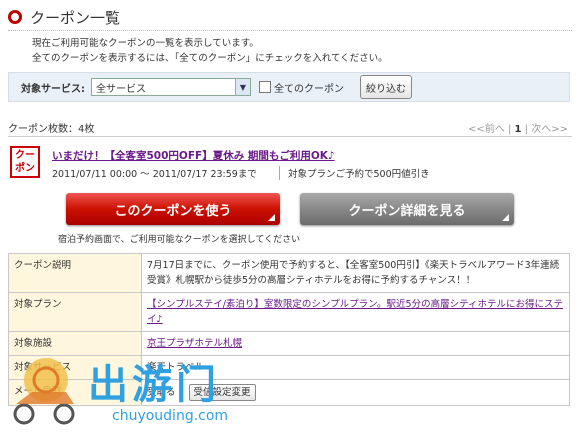 The height and width of the screenshot is (433, 580). Describe the element at coordinates (51, 129) in the screenshot. I see `coupon-count: クーポン枚数：4枚` at that location.